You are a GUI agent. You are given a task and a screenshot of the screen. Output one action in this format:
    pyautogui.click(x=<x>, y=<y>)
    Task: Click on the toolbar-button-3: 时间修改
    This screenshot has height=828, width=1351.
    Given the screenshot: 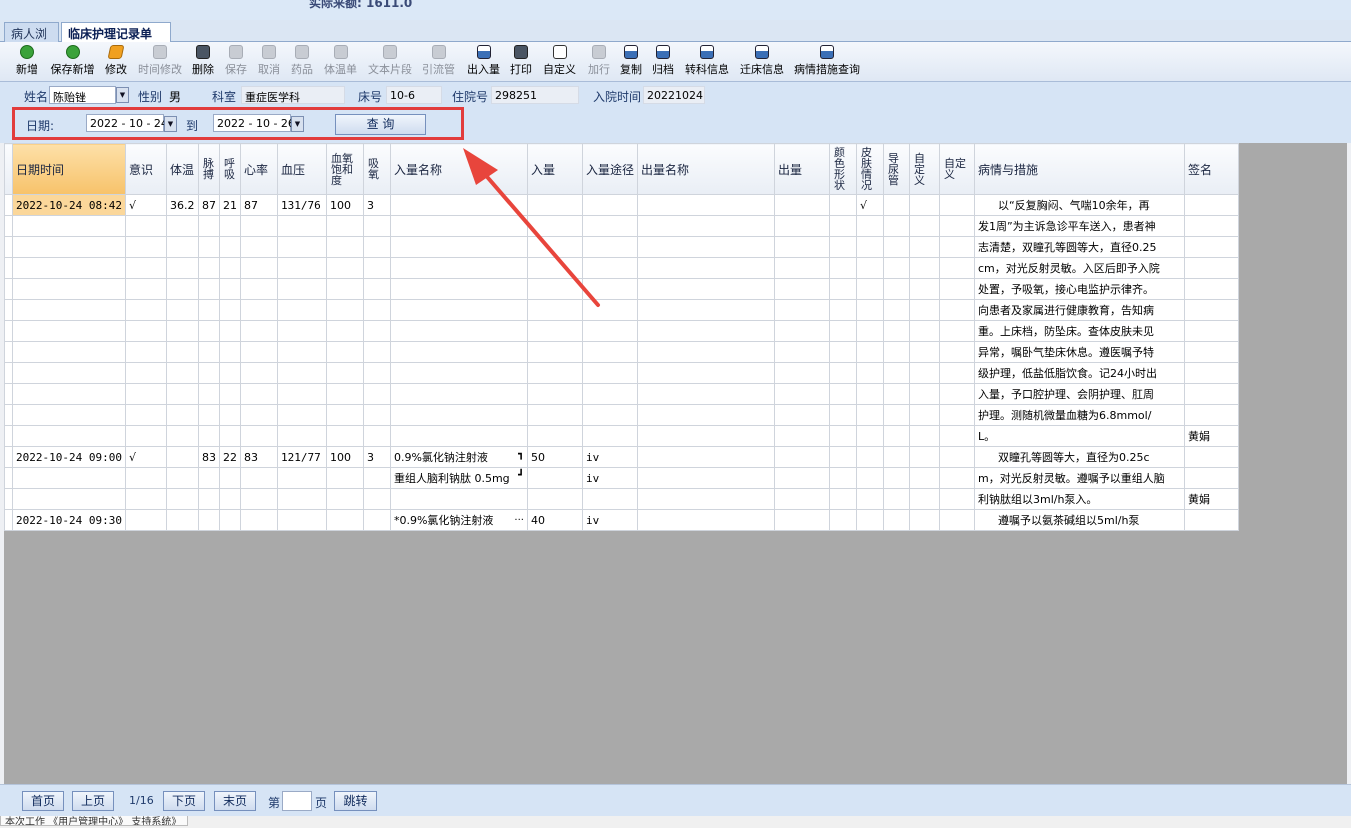 What is the action you would take?
    pyautogui.click(x=160, y=62)
    